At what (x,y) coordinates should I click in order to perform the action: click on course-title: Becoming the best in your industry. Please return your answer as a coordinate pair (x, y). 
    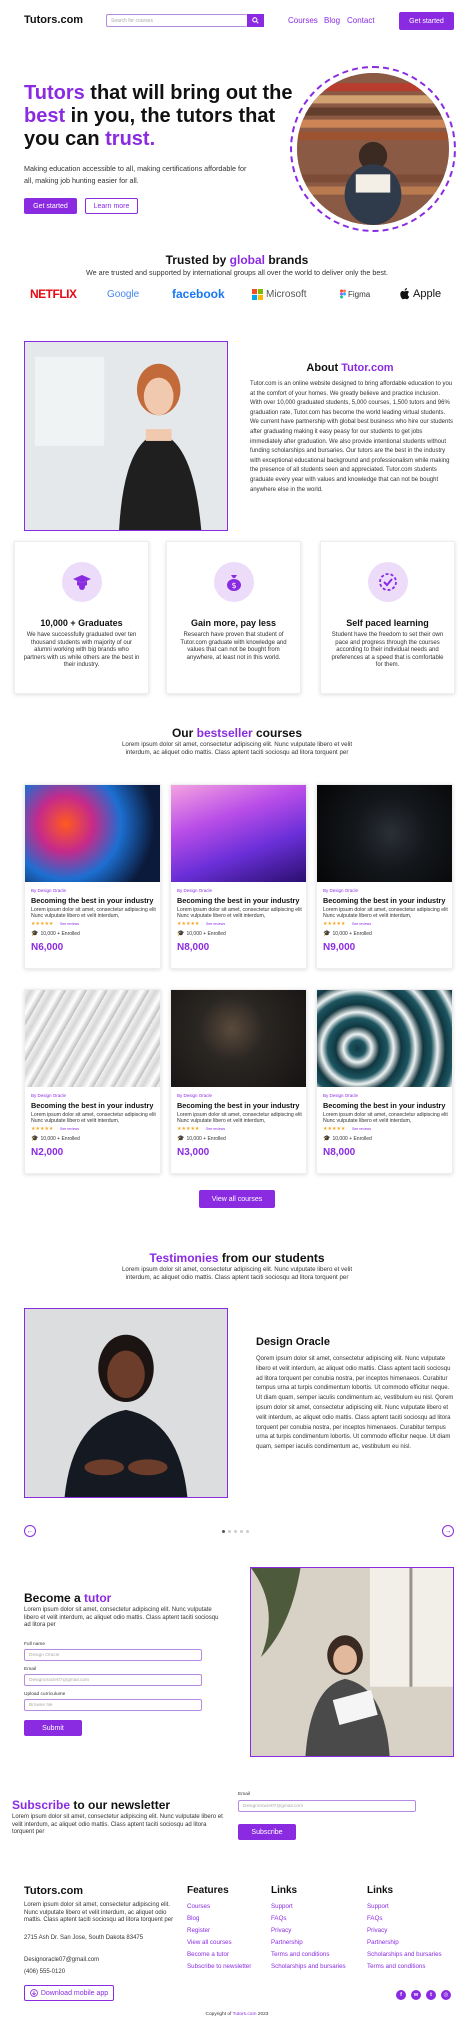
    Looking at the image, I should click on (238, 900).